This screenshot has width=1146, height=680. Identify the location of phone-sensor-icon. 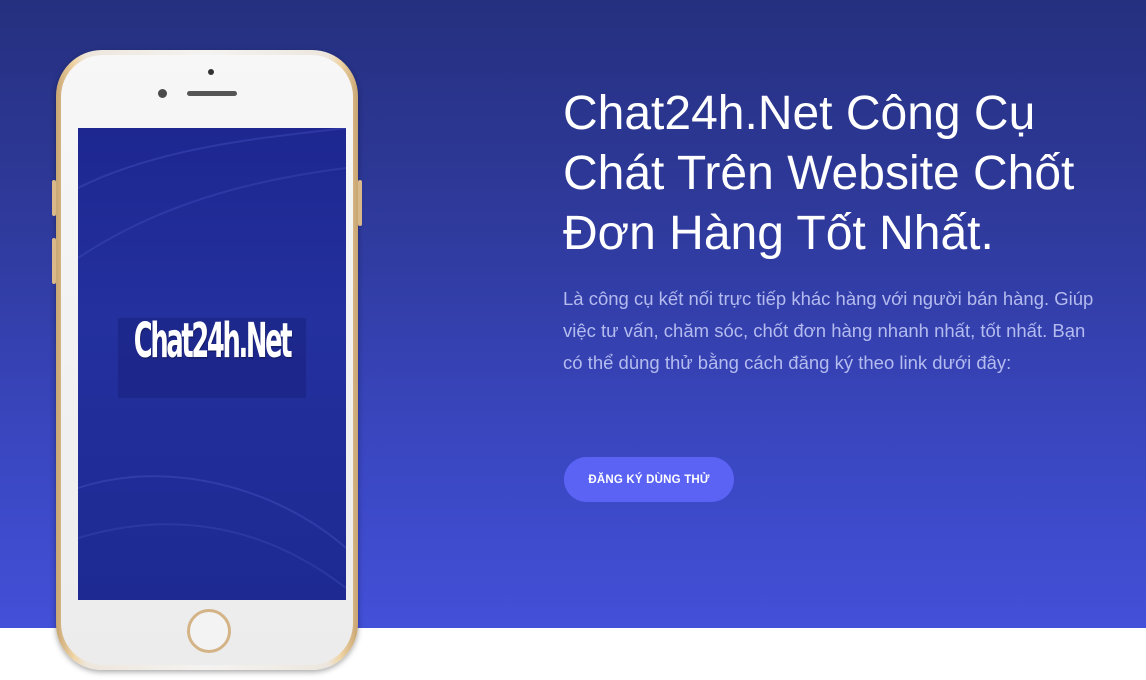
(211, 72).